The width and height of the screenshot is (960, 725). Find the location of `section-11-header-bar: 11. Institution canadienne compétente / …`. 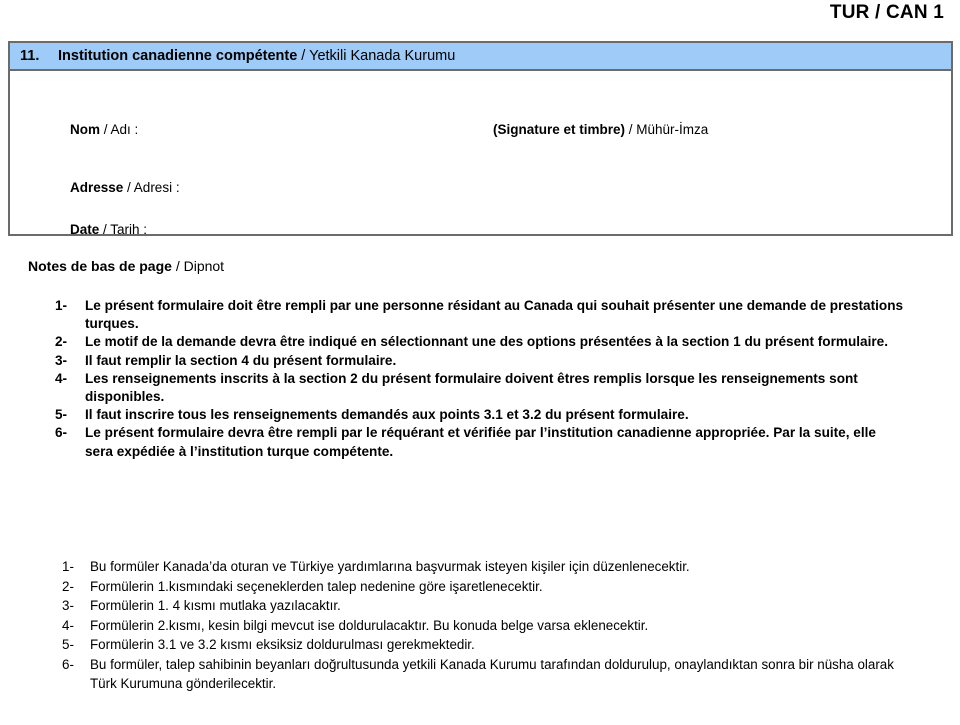

section-11-header-bar: 11. Institution canadienne compétente / … is located at coordinates (480, 57).